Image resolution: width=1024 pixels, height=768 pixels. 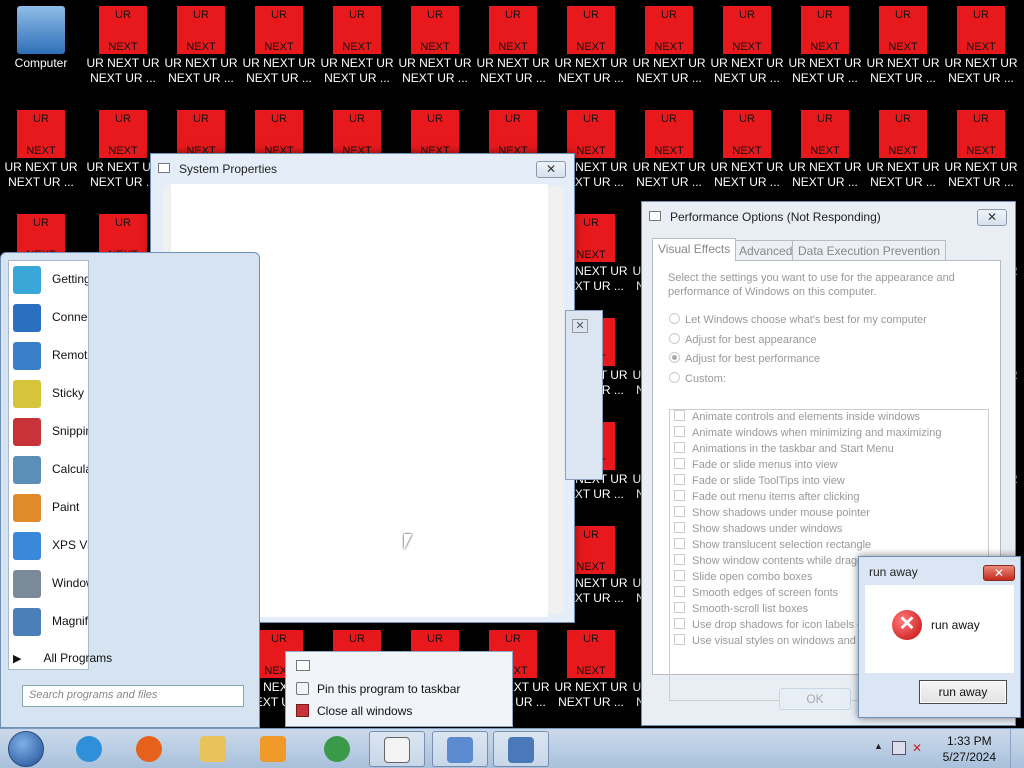 What do you see at coordinates (939, 637) in the screenshot?
I see `run-away-dialog: run away ✕ ✕ run away run away` at bounding box center [939, 637].